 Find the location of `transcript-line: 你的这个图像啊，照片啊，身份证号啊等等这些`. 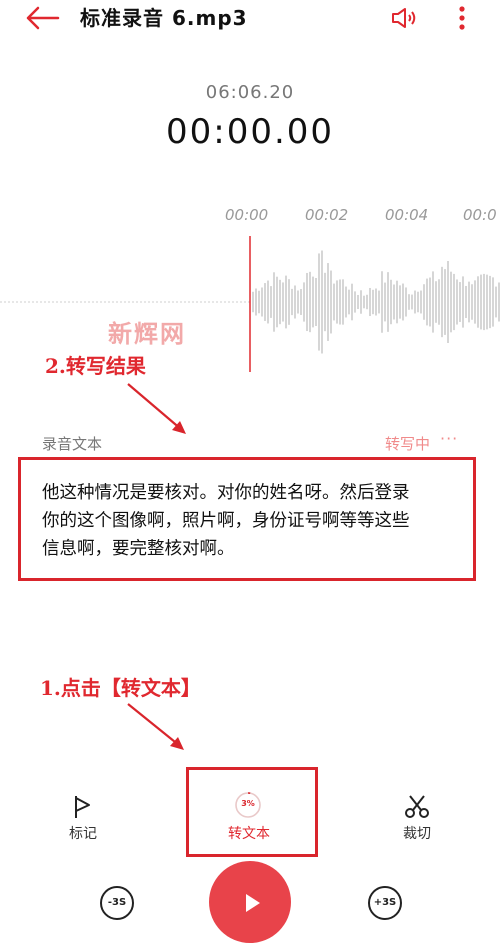

transcript-line: 你的这个图像啊，照片啊，身份证号啊等等这些 is located at coordinates (226, 521).